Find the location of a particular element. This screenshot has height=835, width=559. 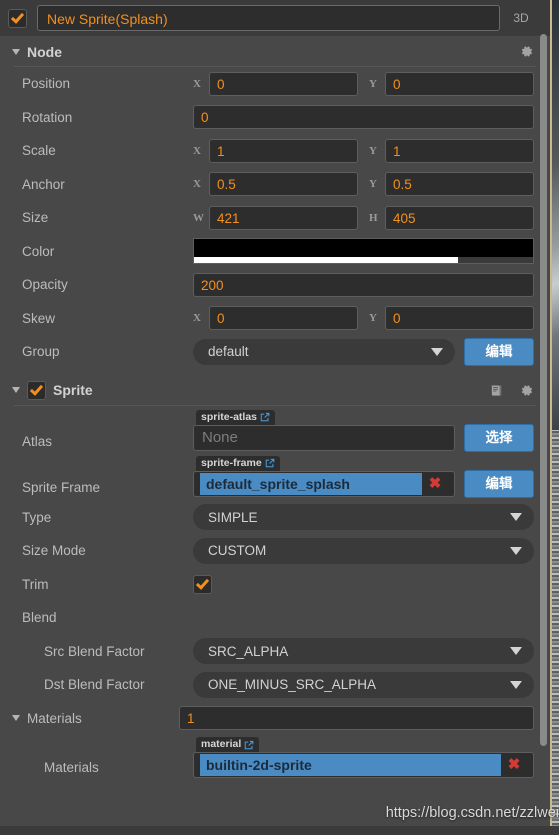

size-mode-dropdown: CUSTOM is located at coordinates (363, 550).